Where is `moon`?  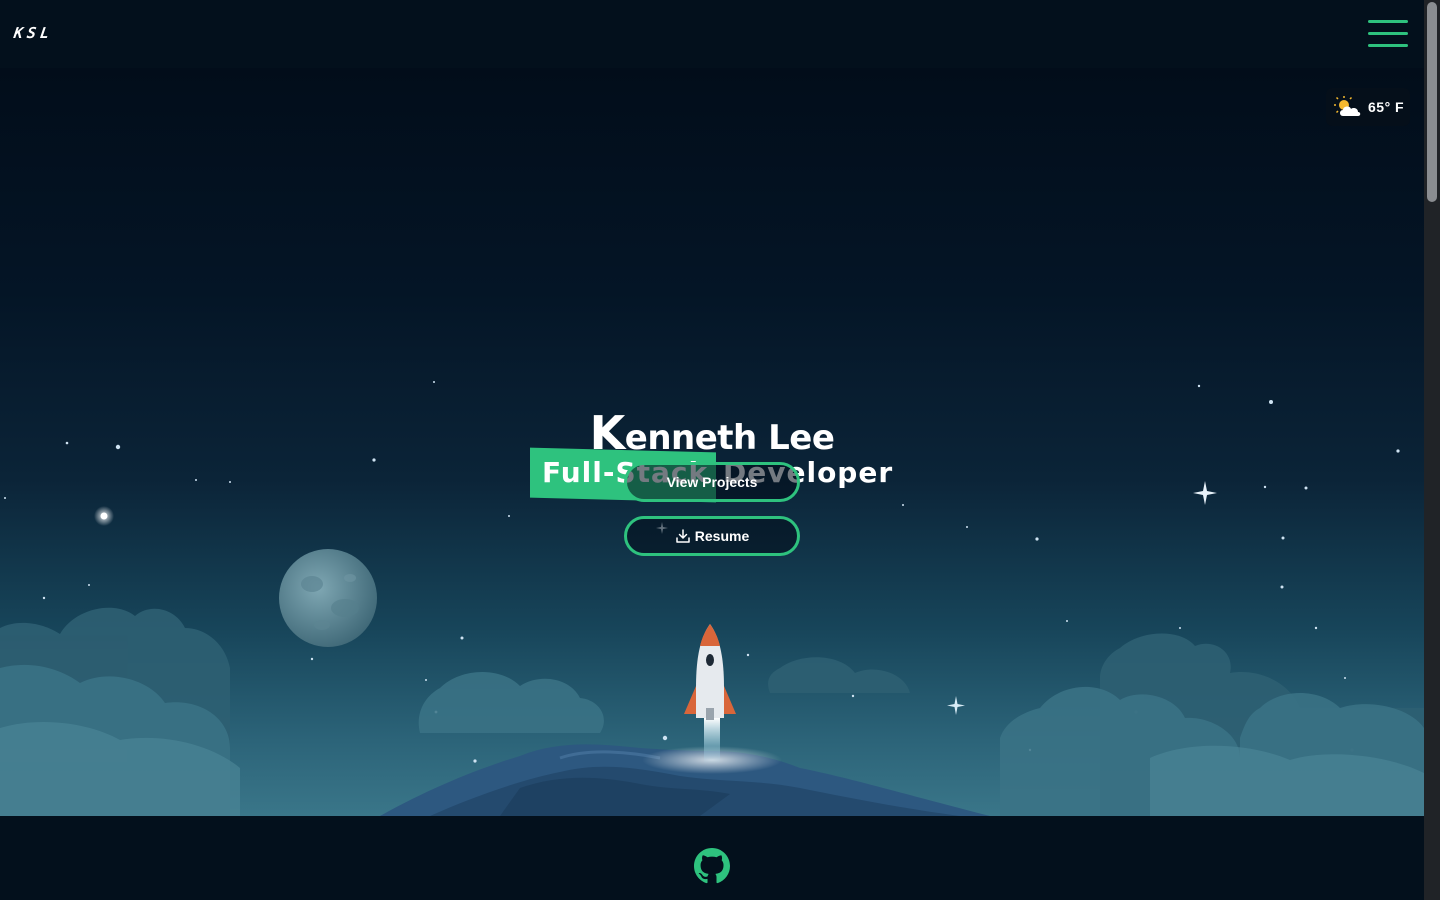 moon is located at coordinates (328, 598).